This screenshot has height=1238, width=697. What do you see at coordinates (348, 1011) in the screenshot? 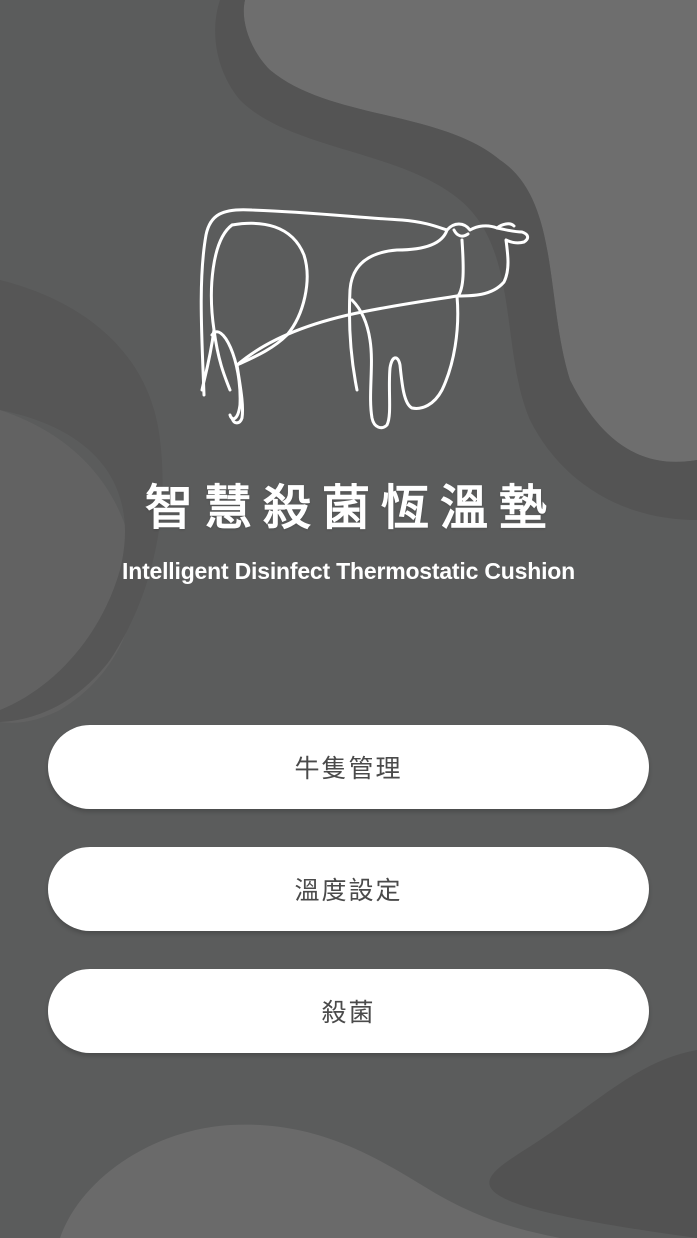
I see `disinfection-button: 殺菌` at bounding box center [348, 1011].